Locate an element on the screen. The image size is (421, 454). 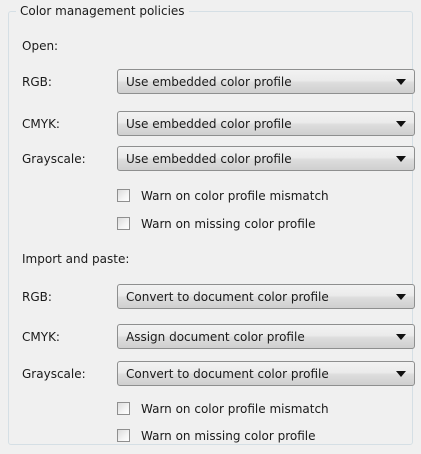
open-warn-mismatch-label: Warn on color profile mismatch is located at coordinates (235, 196).